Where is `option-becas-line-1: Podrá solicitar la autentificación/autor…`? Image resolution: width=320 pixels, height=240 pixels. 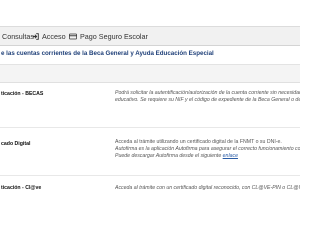 option-becas-line-1: Podrá solicitar la autentificación/autor… is located at coordinates (207, 93).